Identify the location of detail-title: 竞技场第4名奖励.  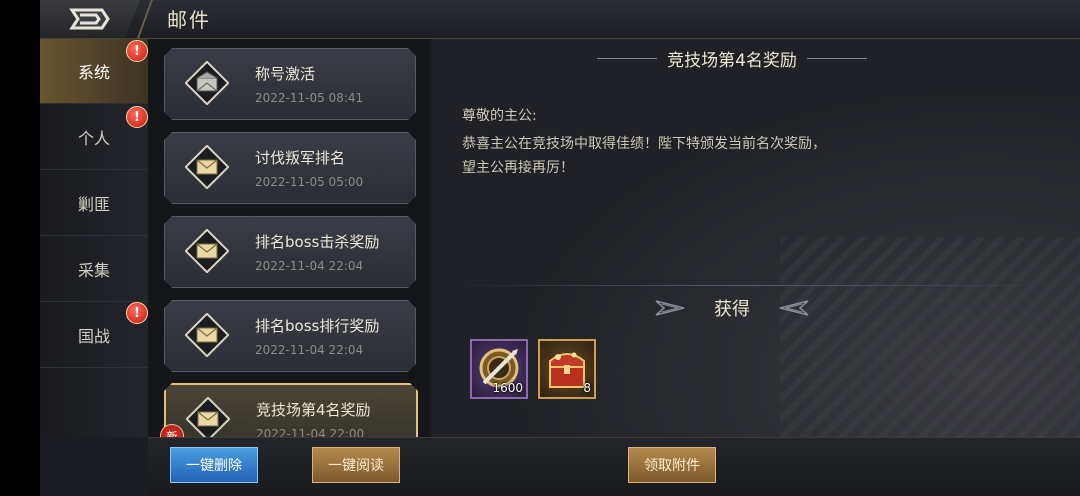
(732, 60).